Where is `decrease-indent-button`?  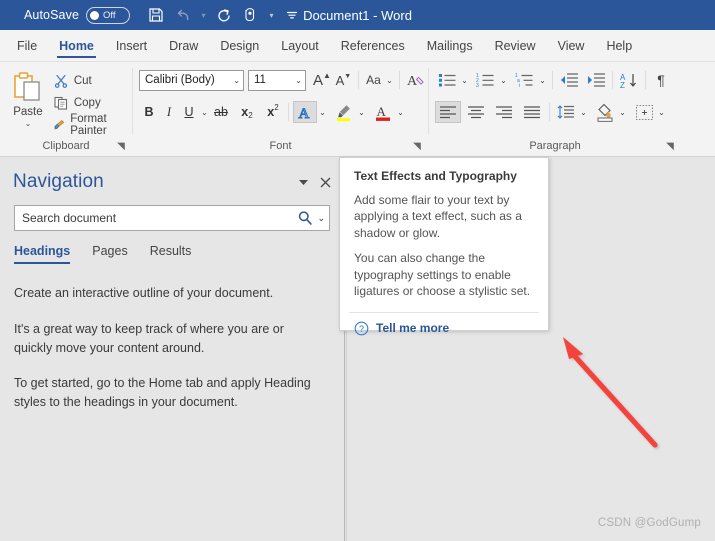 decrease-indent-button is located at coordinates (569, 80).